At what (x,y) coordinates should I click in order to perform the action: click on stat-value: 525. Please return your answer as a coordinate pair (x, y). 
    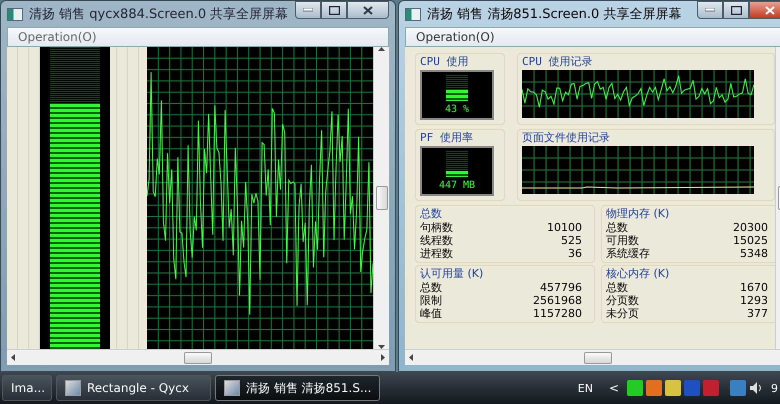
    Looking at the image, I should click on (571, 240).